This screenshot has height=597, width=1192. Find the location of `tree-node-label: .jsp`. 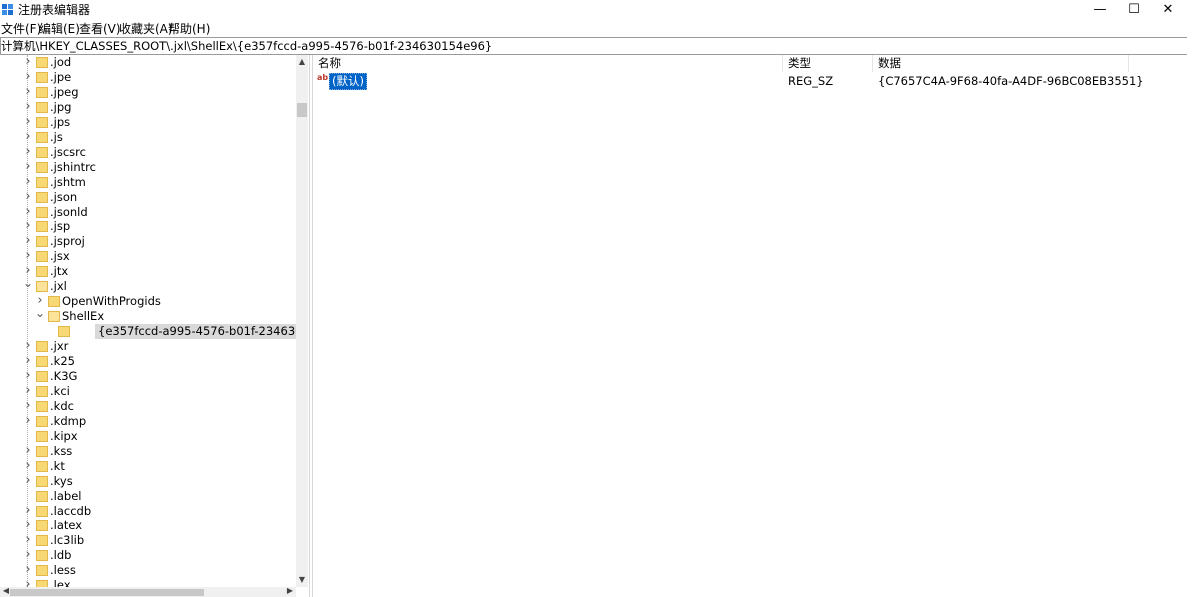

tree-node-label: .jsp is located at coordinates (60, 226).